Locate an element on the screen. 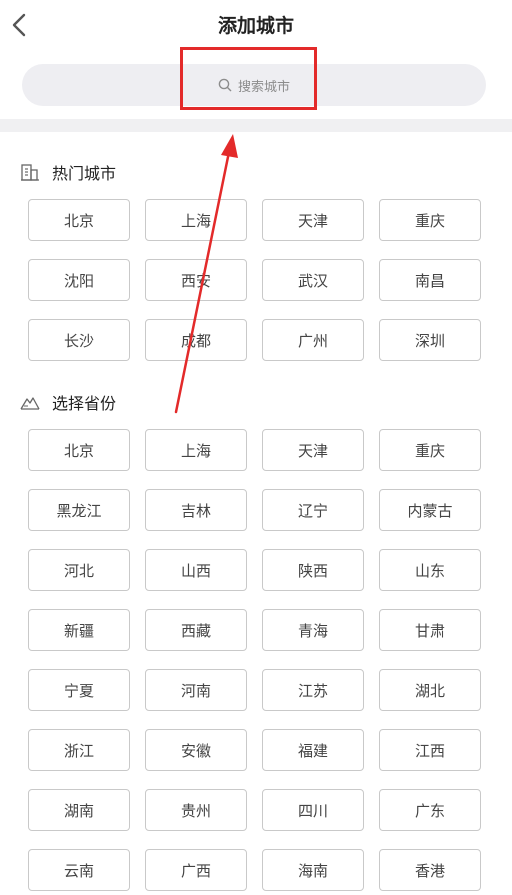 The height and width of the screenshot is (895, 512). hot-city-chip: 北京 is located at coordinates (79, 220).